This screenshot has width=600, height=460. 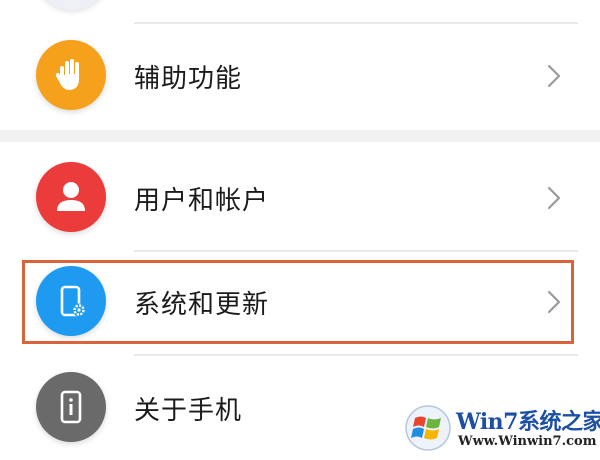 What do you see at coordinates (202, 200) in the screenshot?
I see `settings-item-label: 用户和帐户` at bounding box center [202, 200].